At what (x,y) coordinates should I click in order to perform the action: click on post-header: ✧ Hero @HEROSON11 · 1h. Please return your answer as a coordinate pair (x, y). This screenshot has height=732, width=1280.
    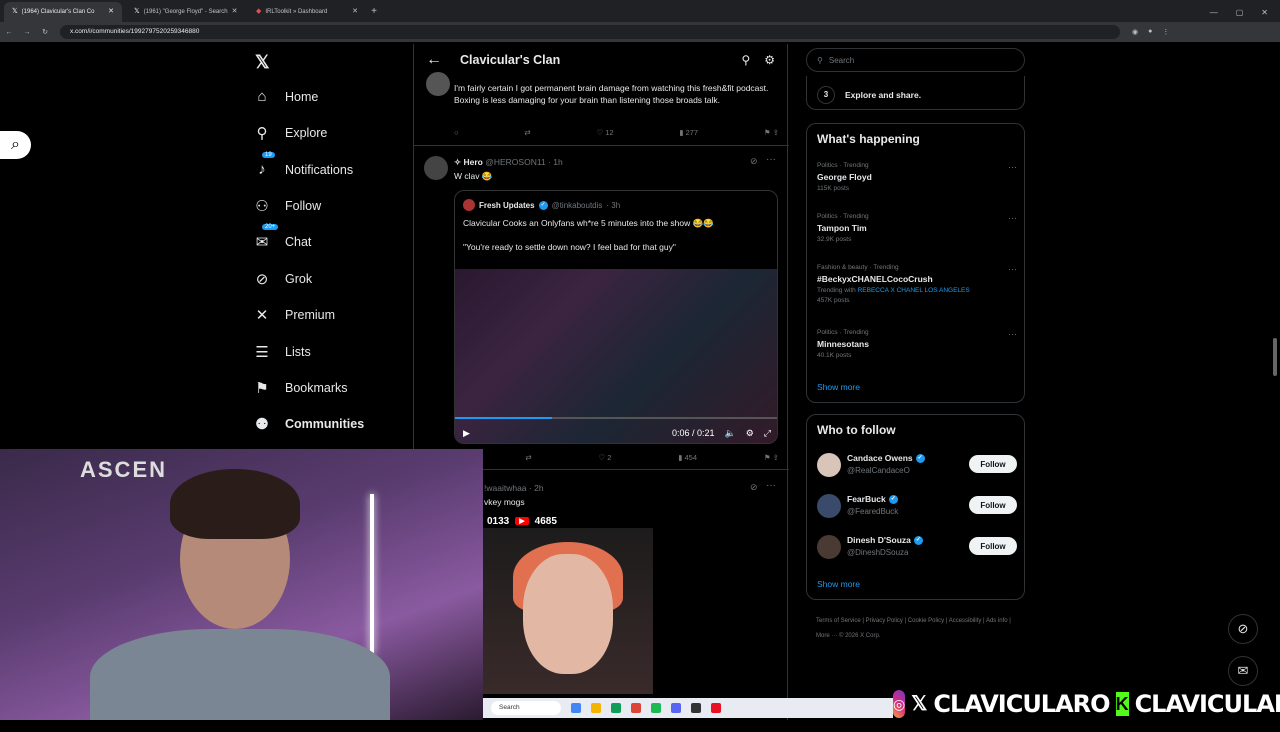
    Looking at the image, I should click on (508, 162).